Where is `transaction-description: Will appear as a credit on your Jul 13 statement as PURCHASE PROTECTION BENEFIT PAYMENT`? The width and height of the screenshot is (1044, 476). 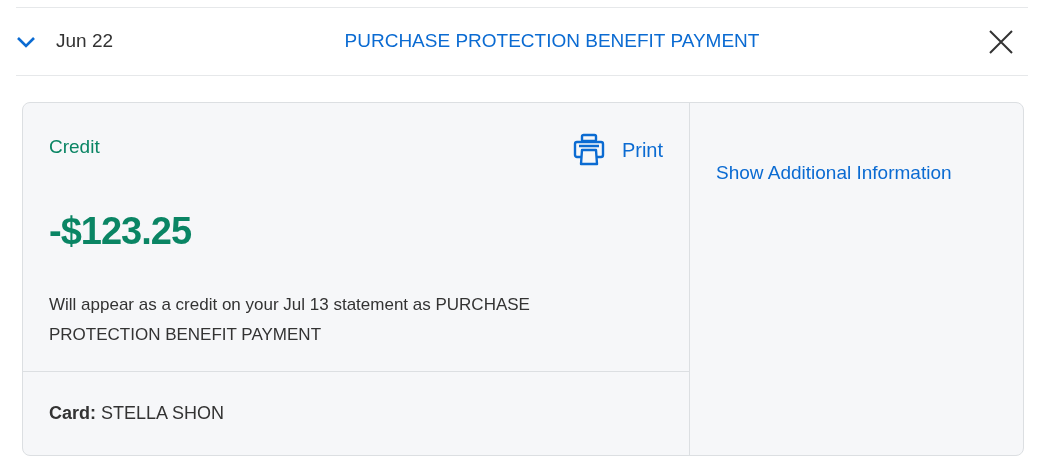 transaction-description: Will appear as a credit on your Jul 13 statement as PURCHASE PROTECTION BENEFIT PAYMENT is located at coordinates (290, 320).